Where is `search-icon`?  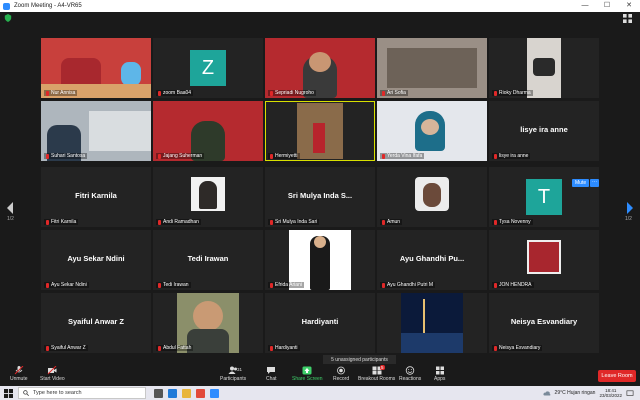
search-icon is located at coordinates (26, 393).